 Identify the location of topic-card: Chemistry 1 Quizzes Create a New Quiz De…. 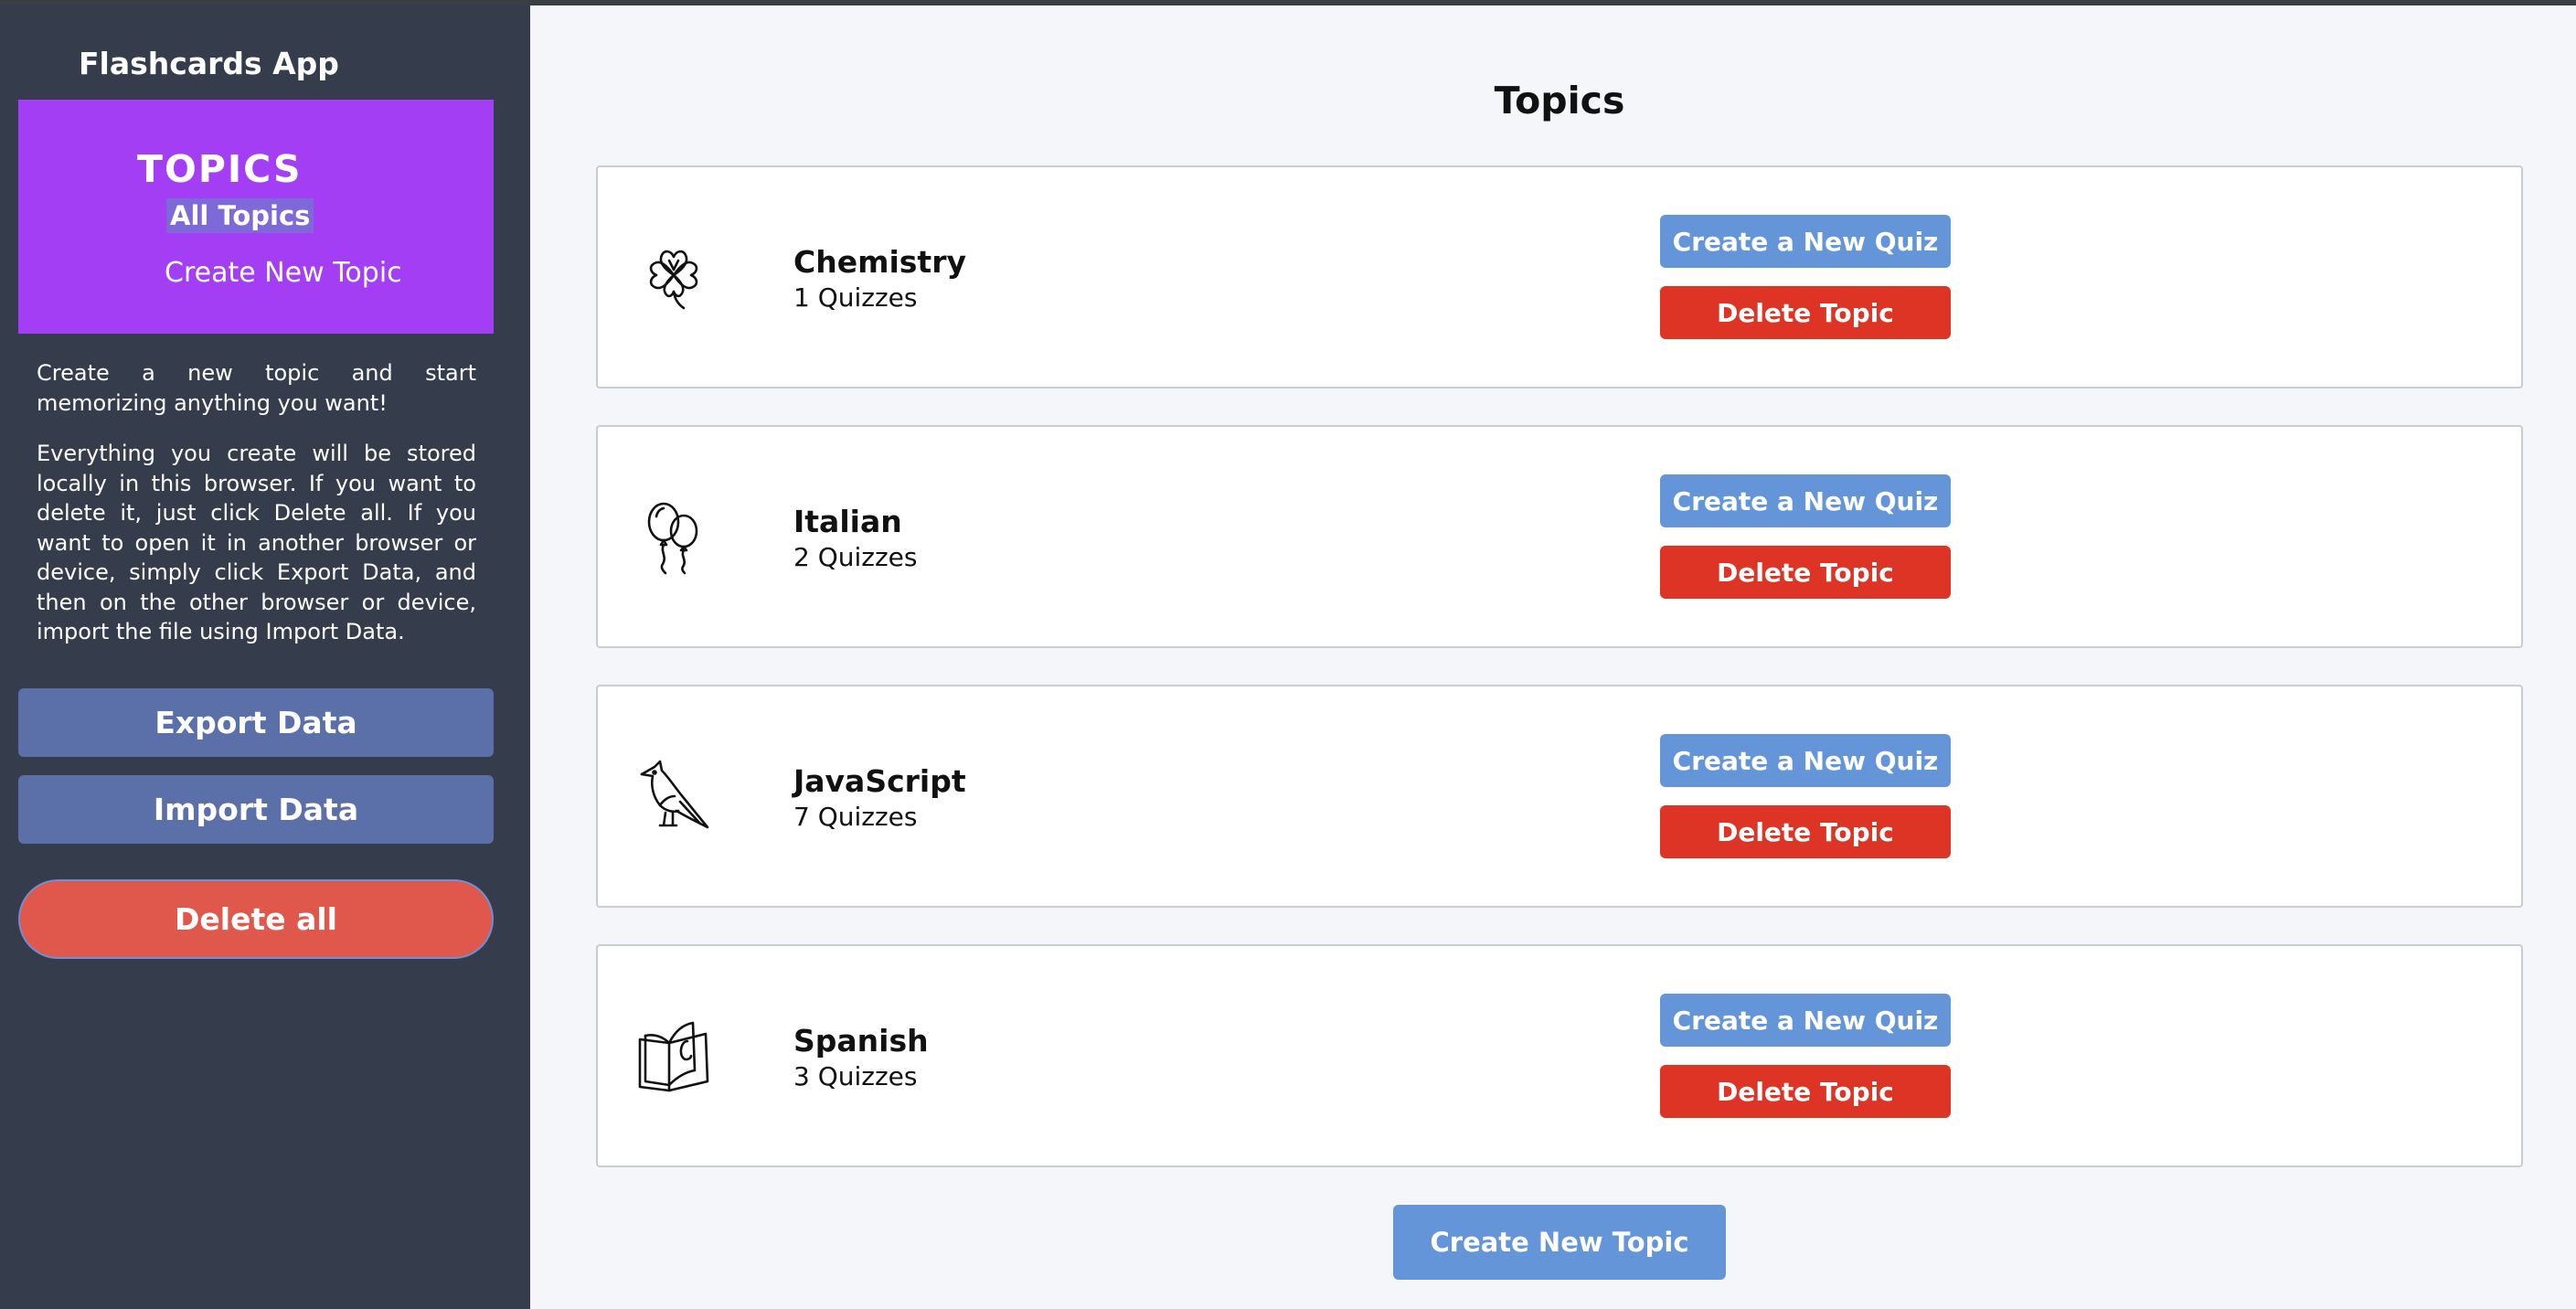
(1559, 276).